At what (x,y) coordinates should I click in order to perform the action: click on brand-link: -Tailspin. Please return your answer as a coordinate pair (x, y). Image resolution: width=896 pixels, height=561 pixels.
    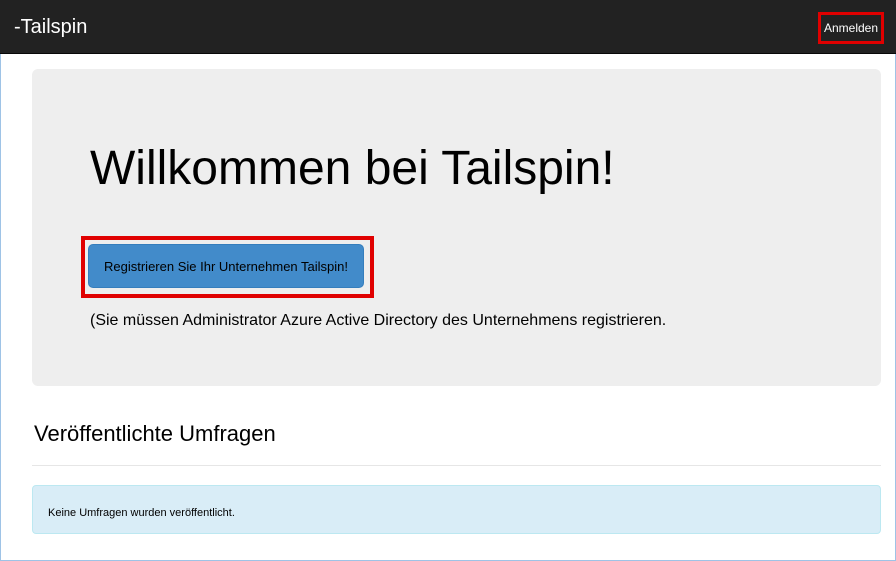
    Looking at the image, I should click on (50, 27).